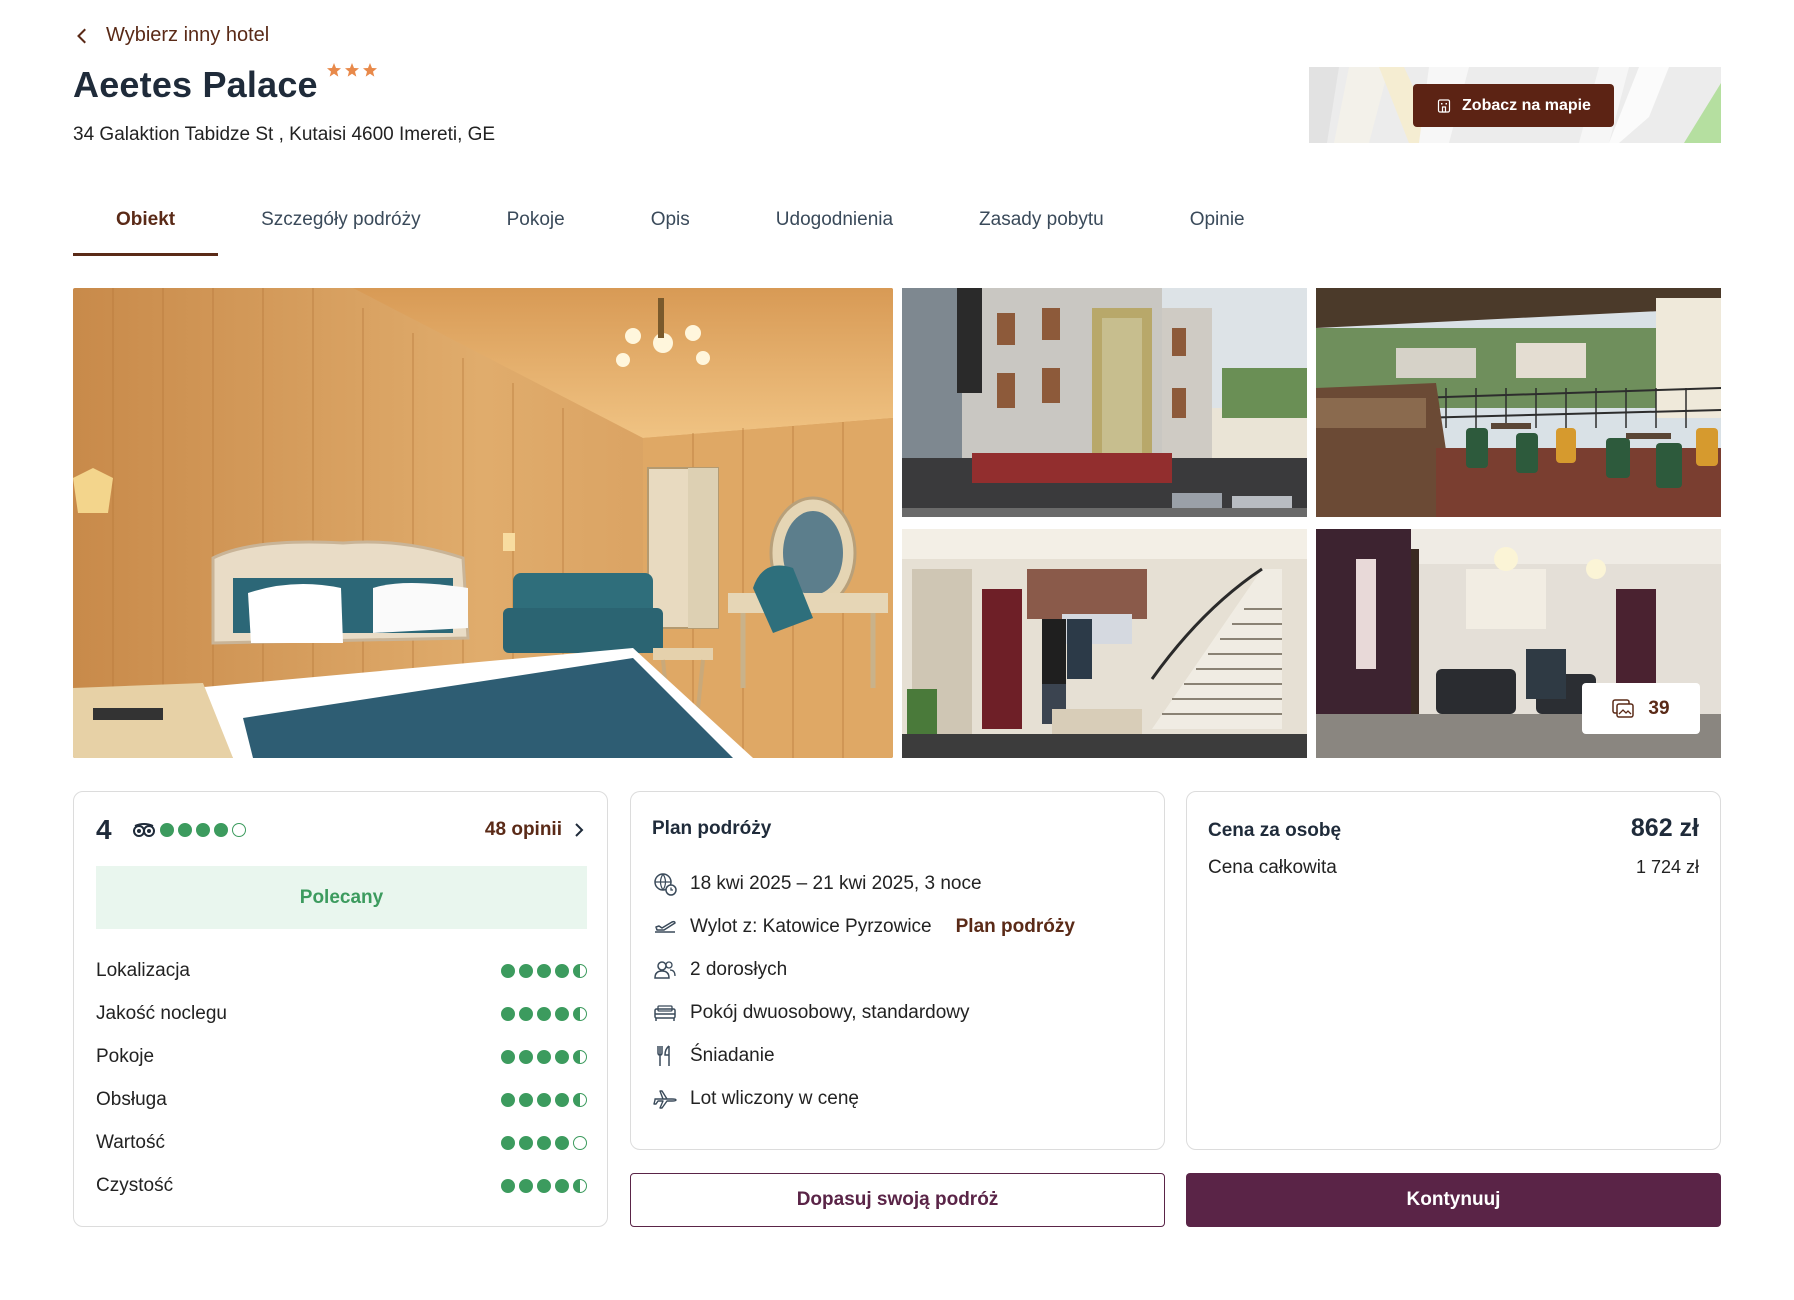 This screenshot has height=1300, width=1794. Describe the element at coordinates (341, 1099) in the screenshot. I see `rating-row: Obsługa` at that location.